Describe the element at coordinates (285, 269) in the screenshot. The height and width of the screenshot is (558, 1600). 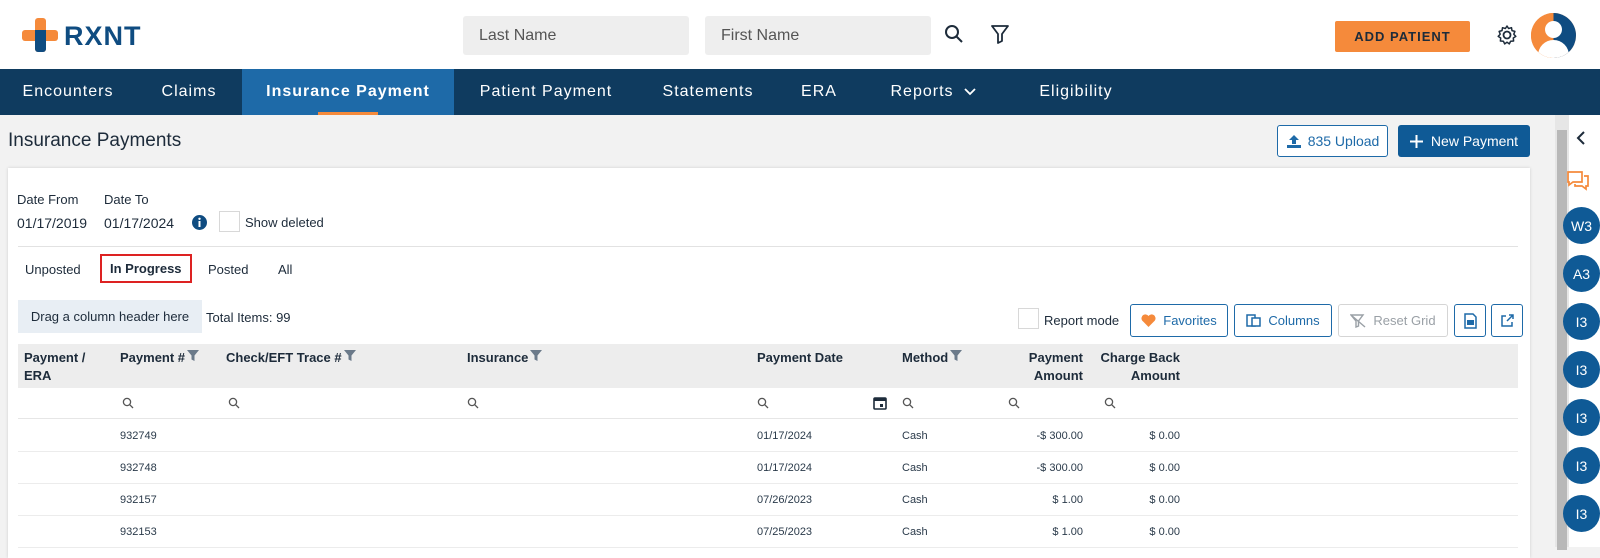
I see `tab-all: All` at that location.